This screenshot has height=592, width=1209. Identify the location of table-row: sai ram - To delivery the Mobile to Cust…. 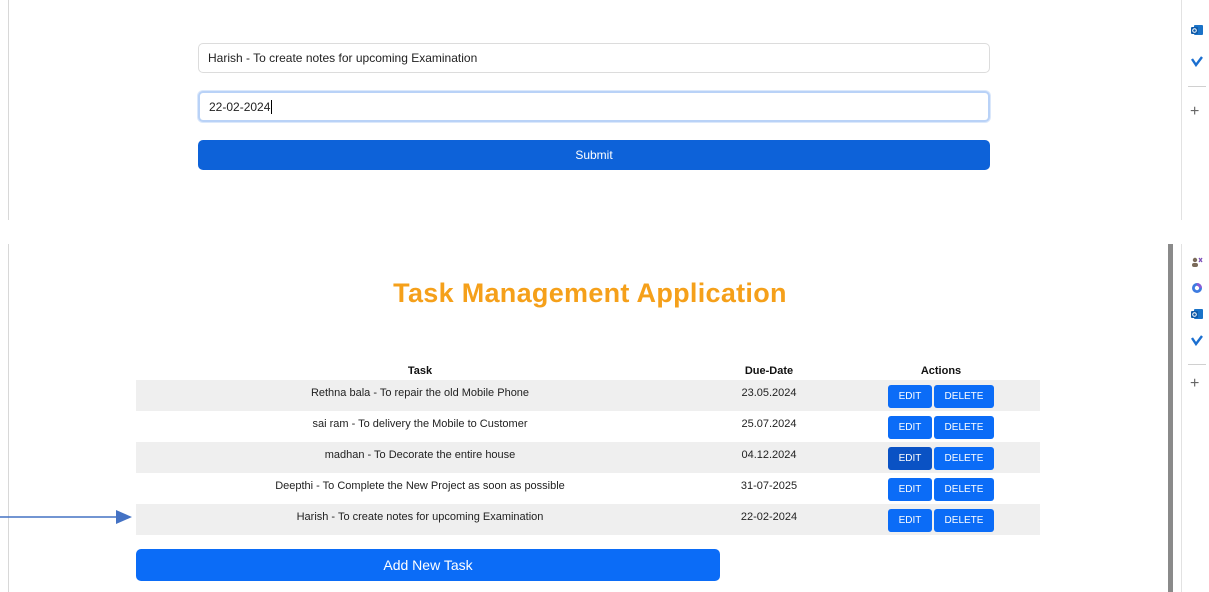
(588, 426).